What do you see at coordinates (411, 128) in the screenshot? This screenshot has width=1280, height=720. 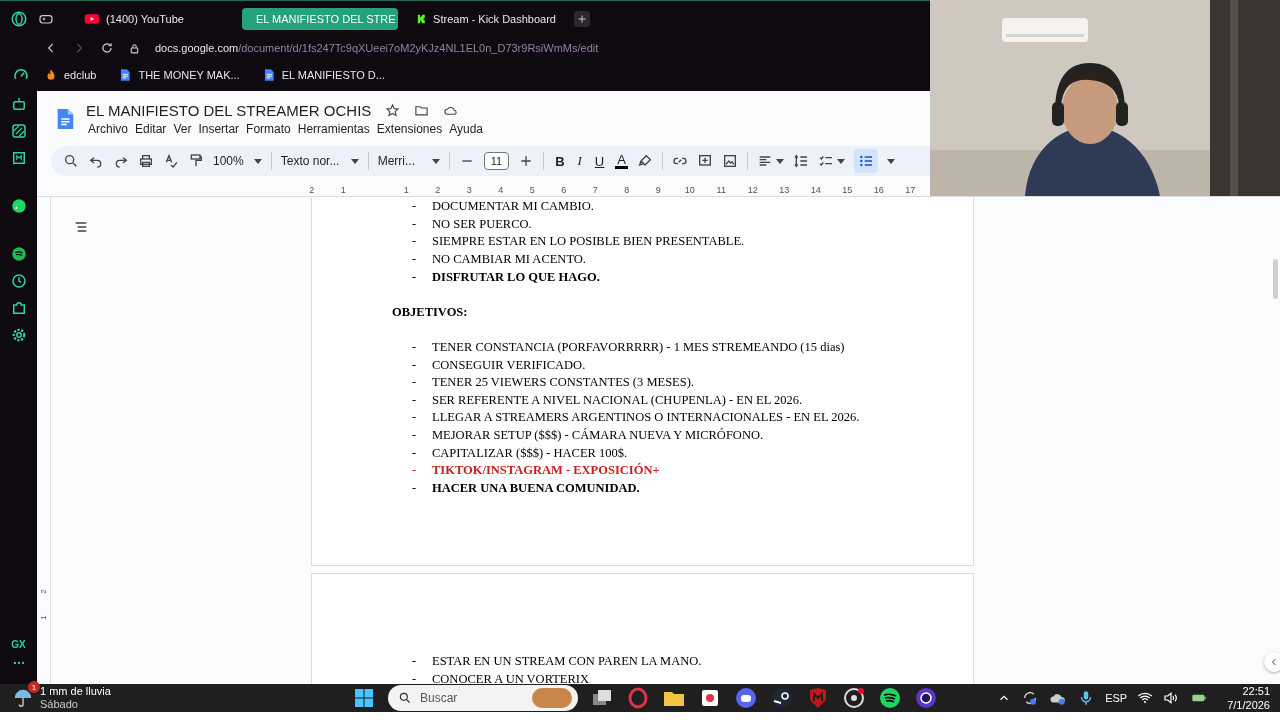 I see `menu-item: Extensiones` at bounding box center [411, 128].